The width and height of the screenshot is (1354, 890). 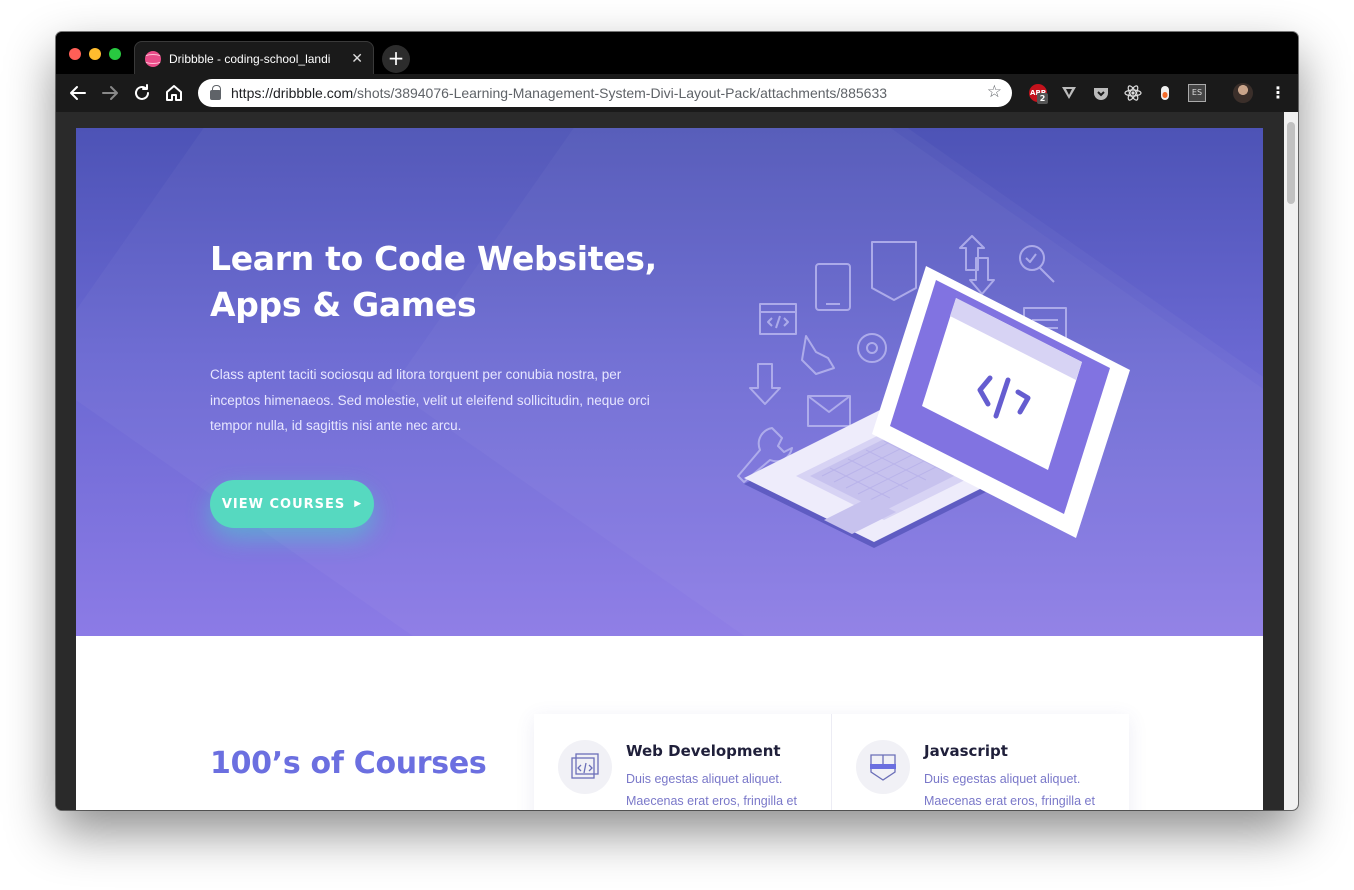 I want to click on bookmark-star-icon: ☆, so click(x=994, y=92).